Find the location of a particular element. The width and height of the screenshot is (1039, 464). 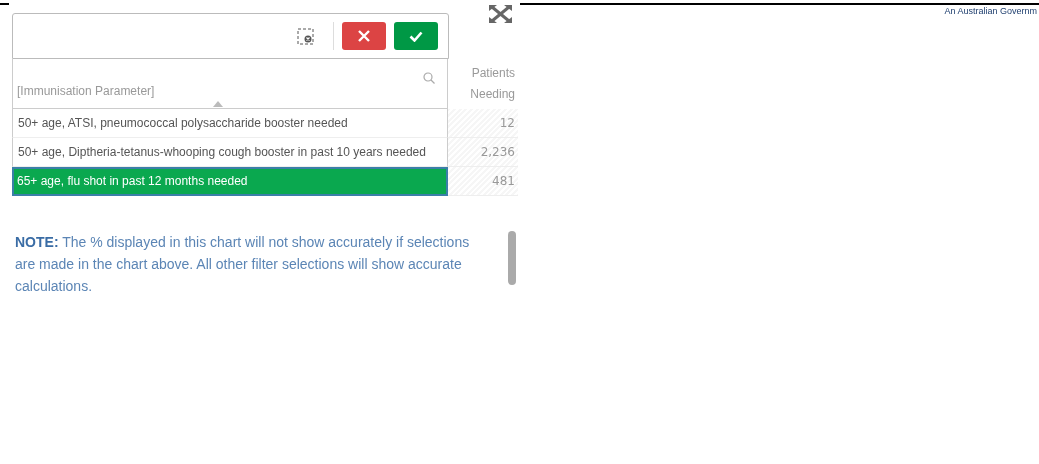

table-cell: 2,236 is located at coordinates (483, 152).